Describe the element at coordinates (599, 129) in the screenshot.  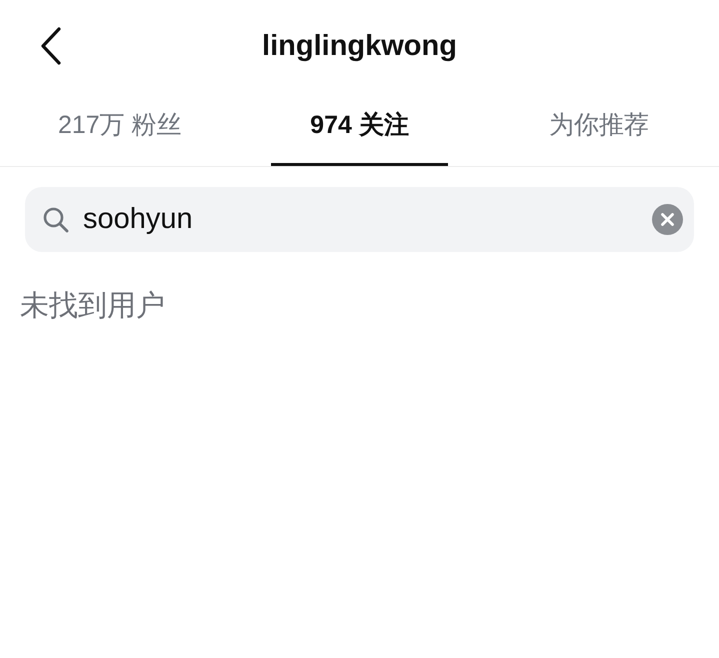
I see `tab: 为你推荐` at that location.